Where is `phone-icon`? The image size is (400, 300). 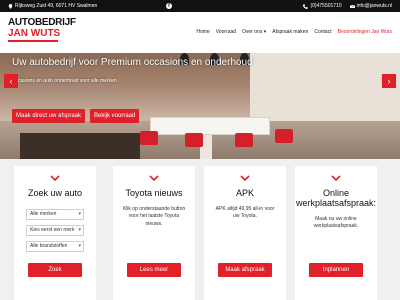 phone-icon is located at coordinates (306, 6).